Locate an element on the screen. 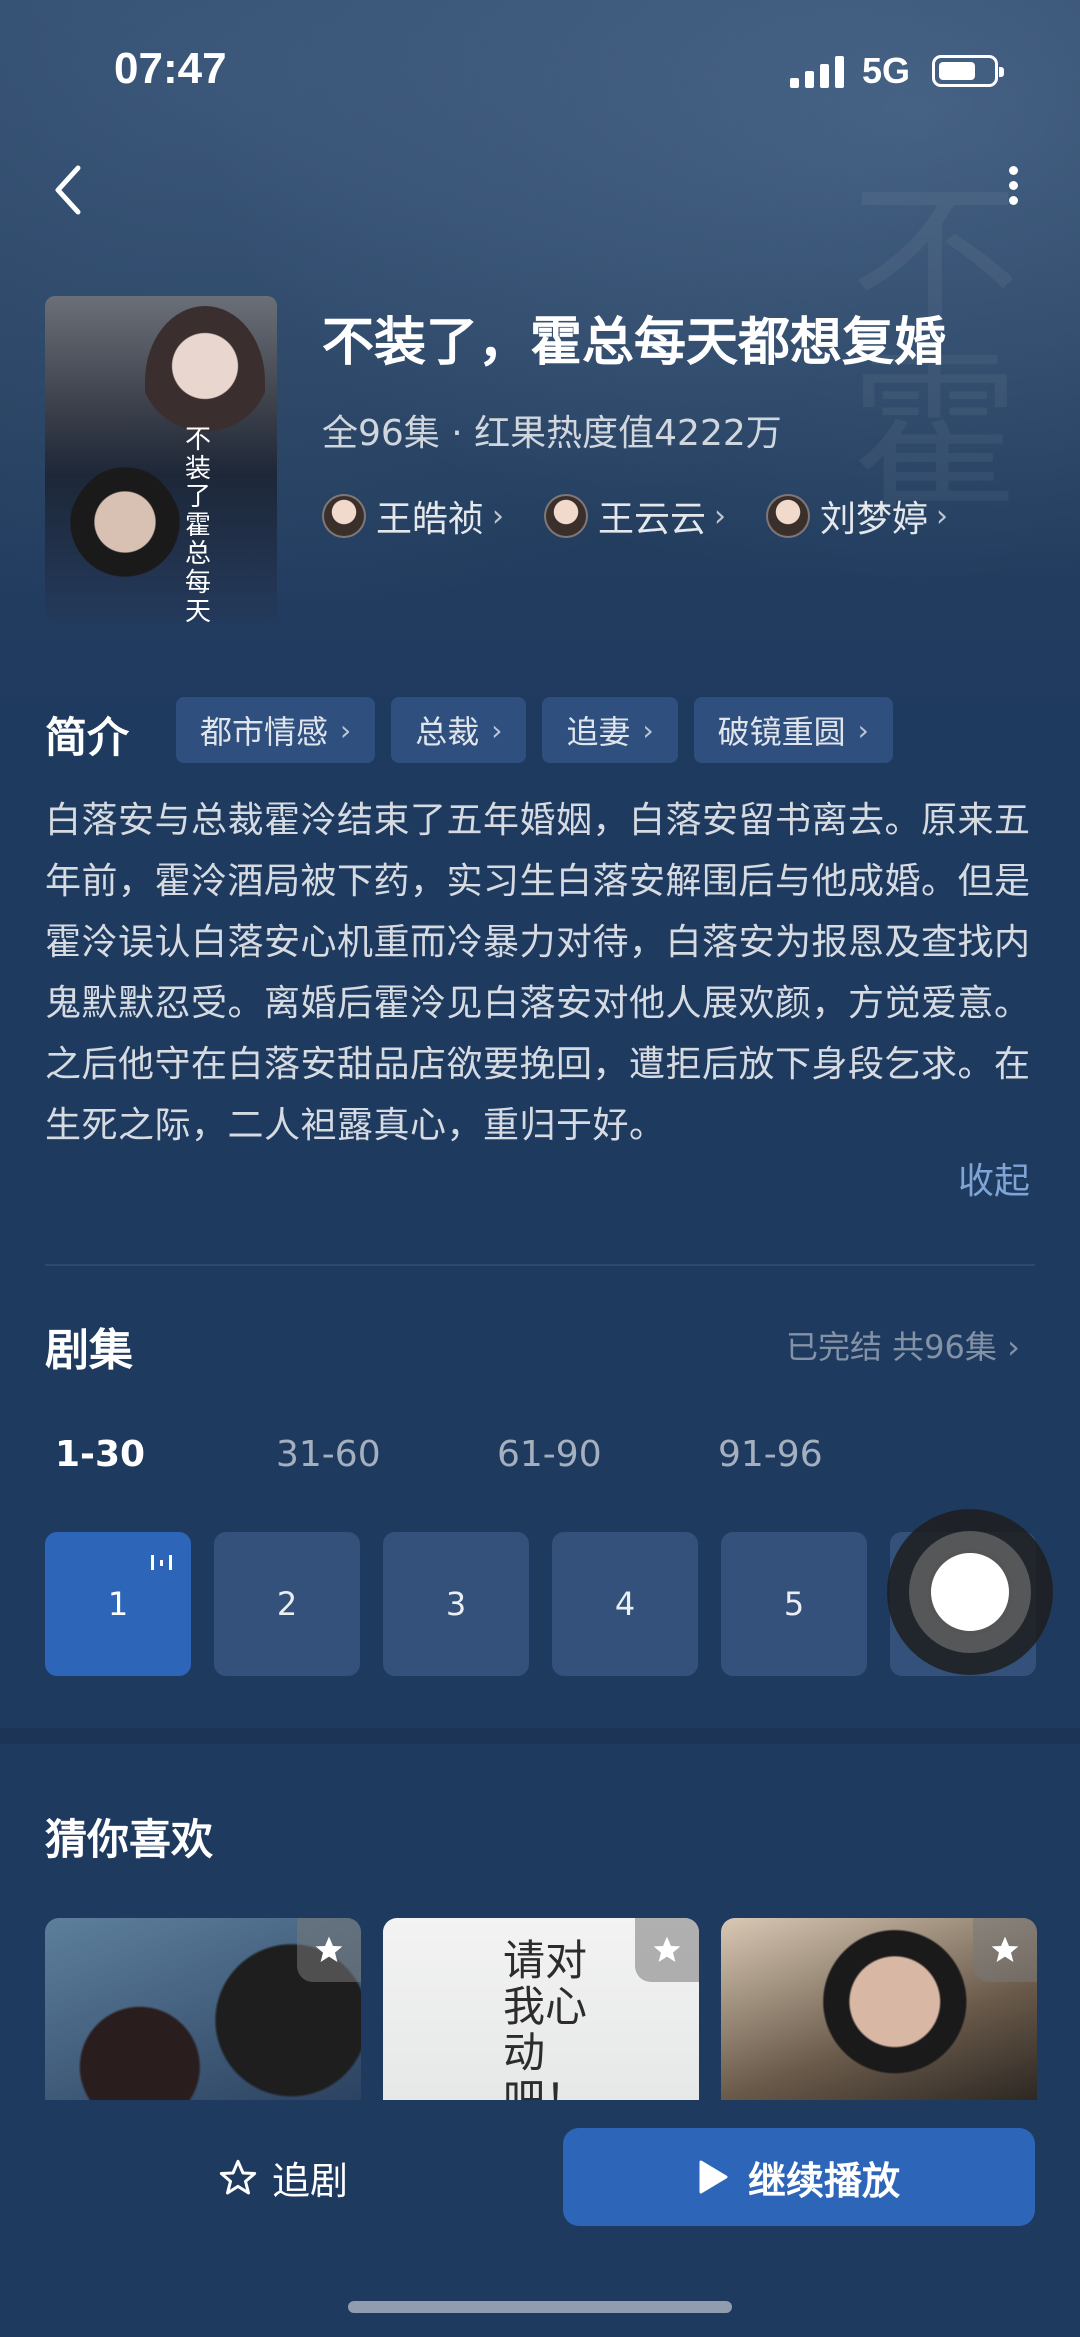 Image resolution: width=1080 pixels, height=2337 pixels. episode-button: 4 is located at coordinates (625, 1604).